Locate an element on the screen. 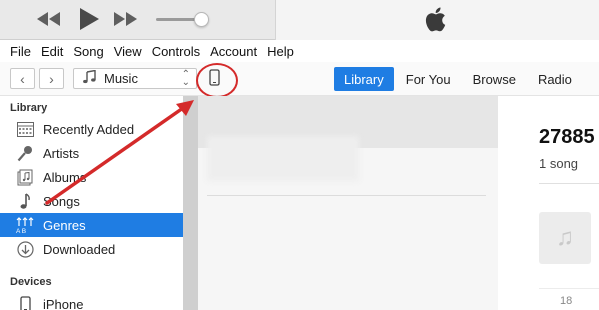 The image size is (599, 310). track-number: 18 is located at coordinates (566, 301).